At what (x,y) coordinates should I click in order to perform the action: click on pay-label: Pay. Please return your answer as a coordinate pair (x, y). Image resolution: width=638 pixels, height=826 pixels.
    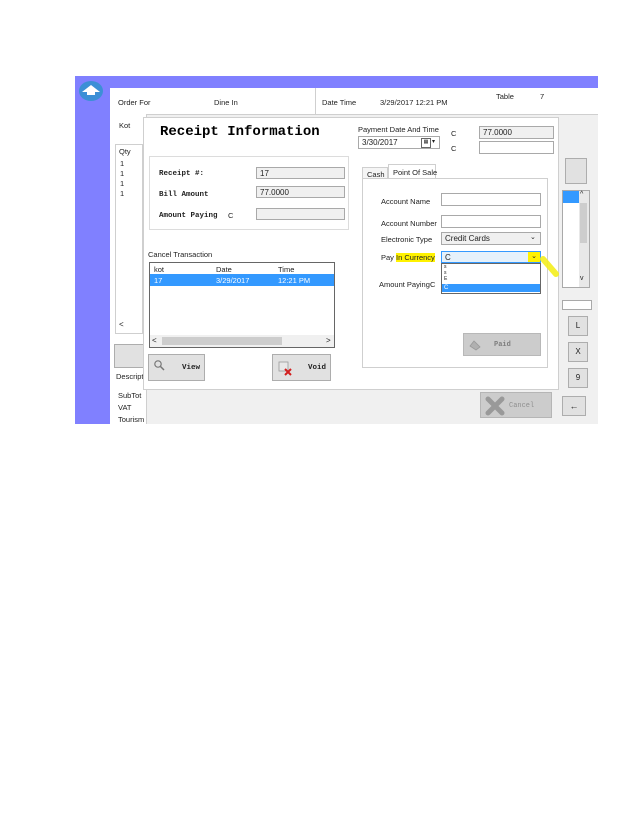
    Looking at the image, I should click on (387, 257).